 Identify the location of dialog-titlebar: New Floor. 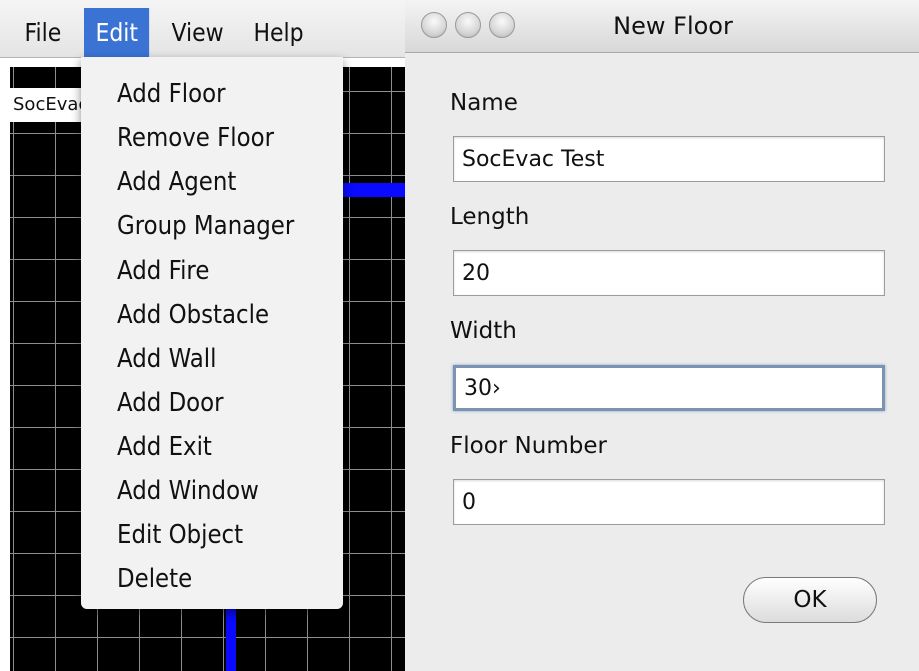
(662, 26).